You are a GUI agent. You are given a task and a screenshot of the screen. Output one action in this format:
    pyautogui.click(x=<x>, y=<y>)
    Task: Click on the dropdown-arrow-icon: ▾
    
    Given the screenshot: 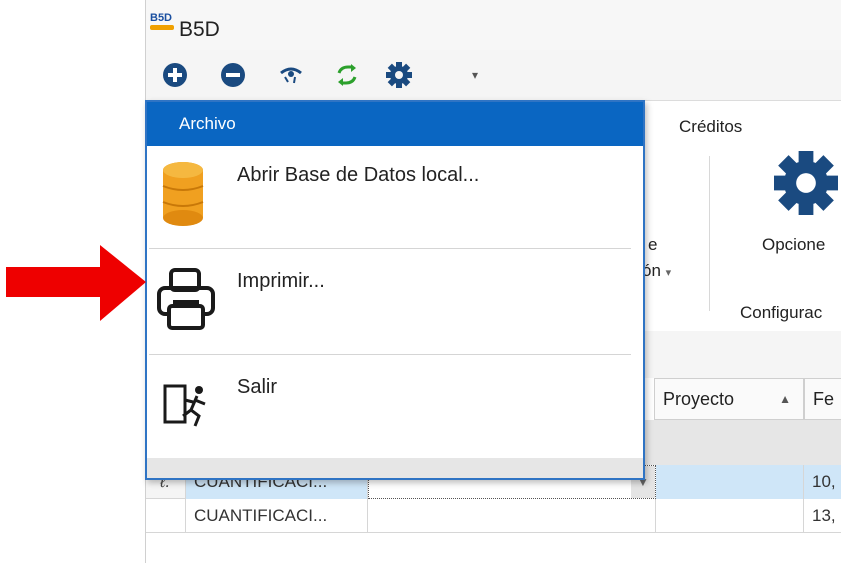 What is the action you would take?
    pyautogui.click(x=475, y=75)
    